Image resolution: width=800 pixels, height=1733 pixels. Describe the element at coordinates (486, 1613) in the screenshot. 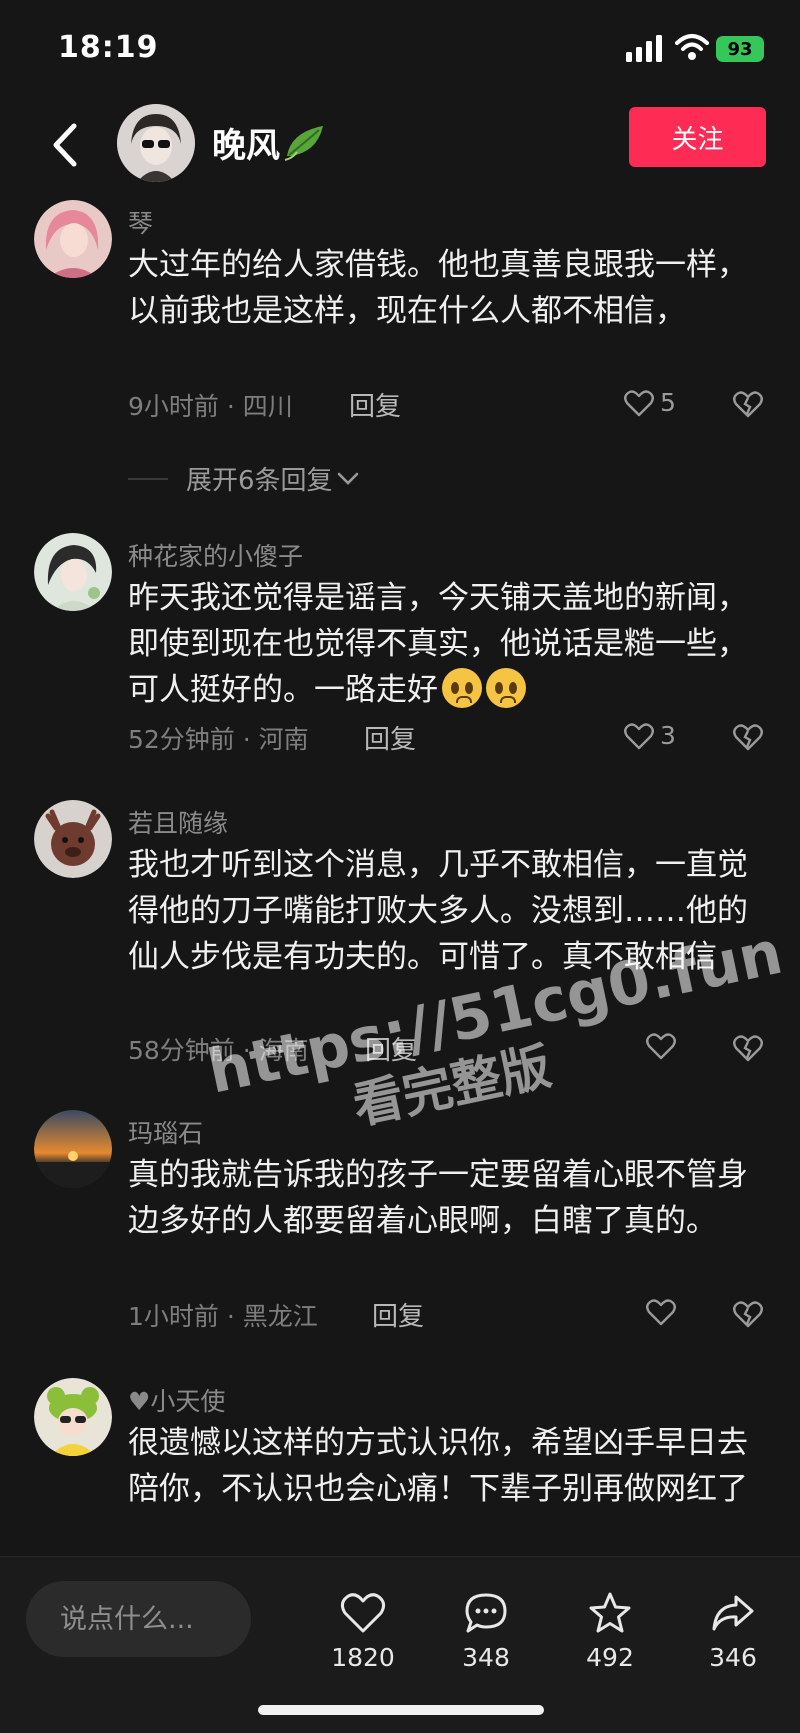

I see `comment-bubble-icon` at that location.